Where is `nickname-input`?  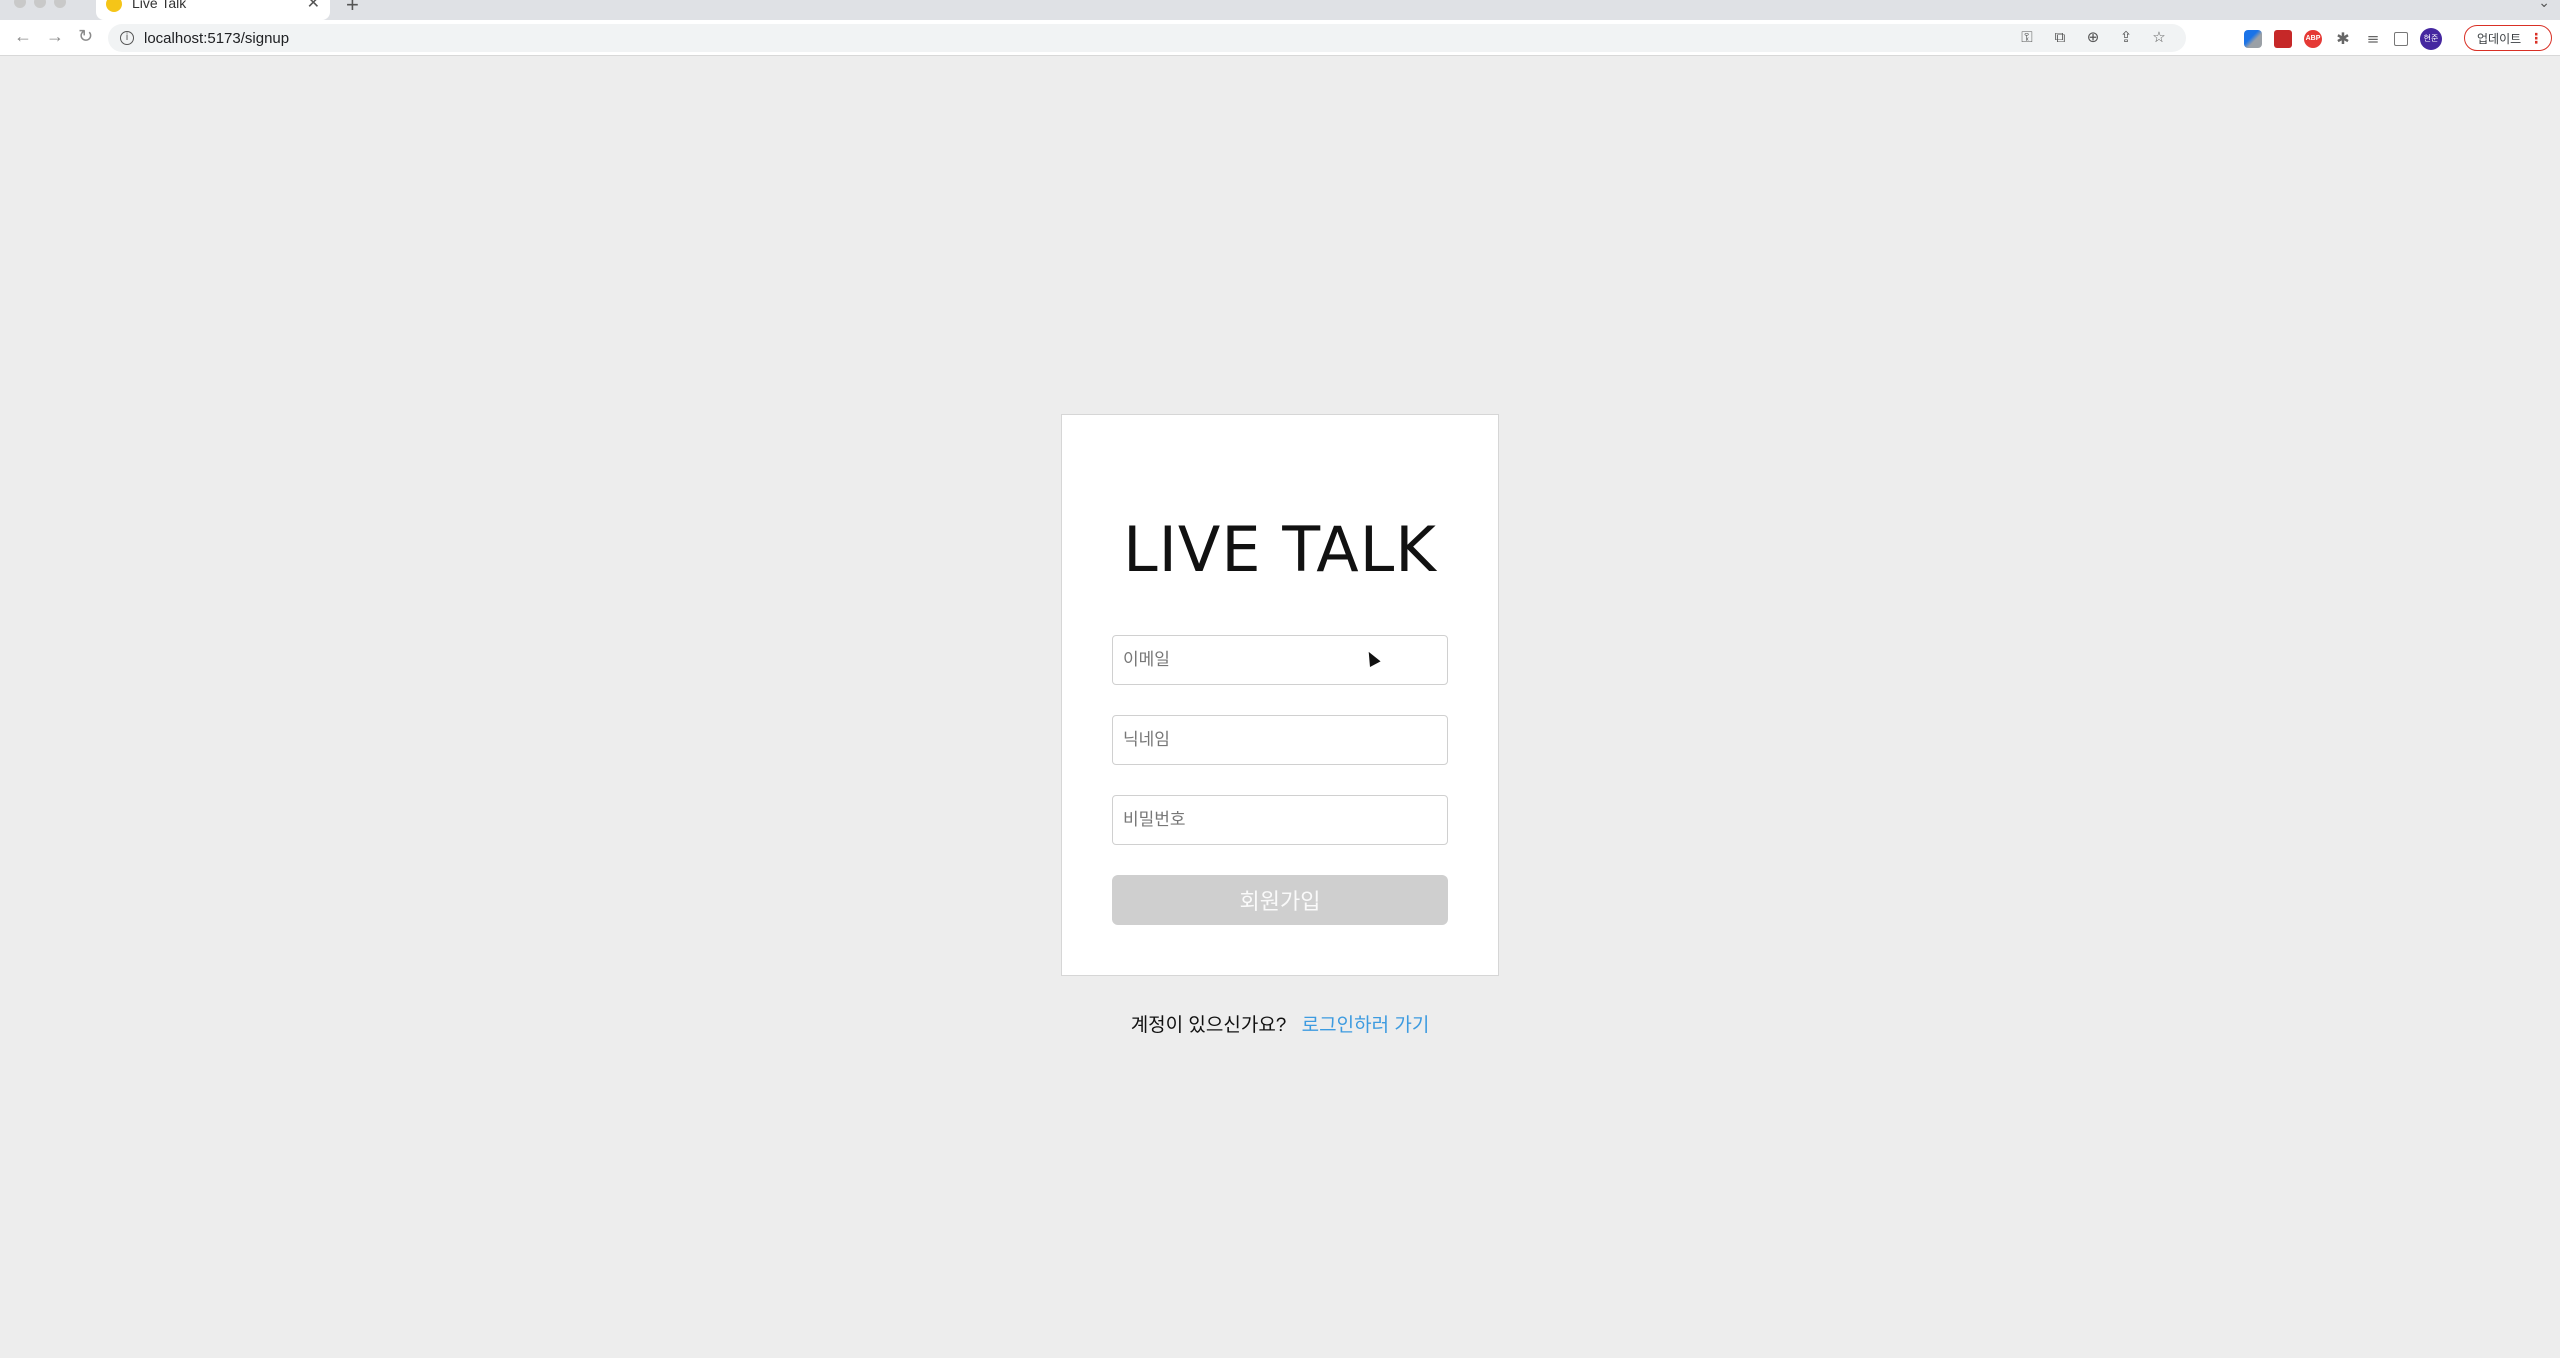 nickname-input is located at coordinates (1280, 740).